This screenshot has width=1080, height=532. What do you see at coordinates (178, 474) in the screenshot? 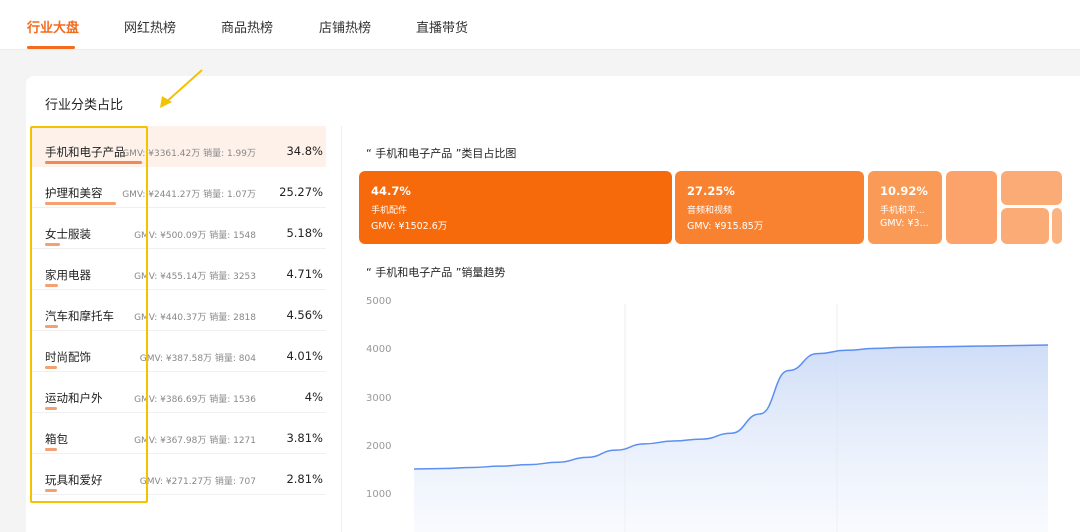
I see `category-row: 玩具和爱好 GMV: ¥271.27万 销量: 707 2.81%` at bounding box center [178, 474].